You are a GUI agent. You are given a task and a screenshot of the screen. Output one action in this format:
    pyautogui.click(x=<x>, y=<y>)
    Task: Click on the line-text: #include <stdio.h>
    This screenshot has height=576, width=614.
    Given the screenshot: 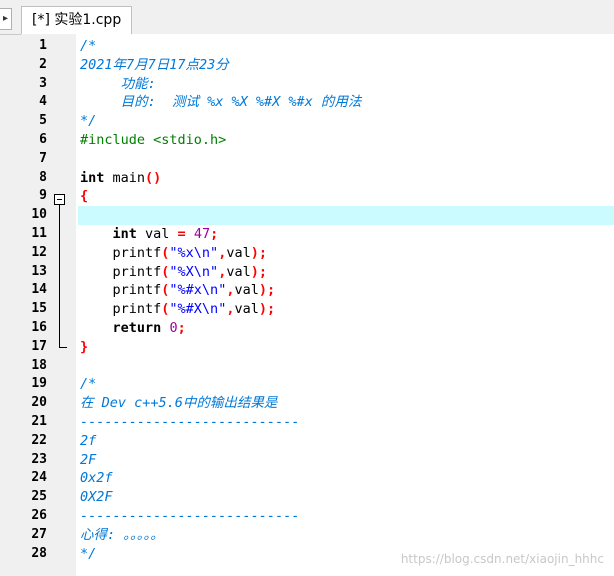 What is the action you would take?
    pyautogui.click(x=153, y=140)
    